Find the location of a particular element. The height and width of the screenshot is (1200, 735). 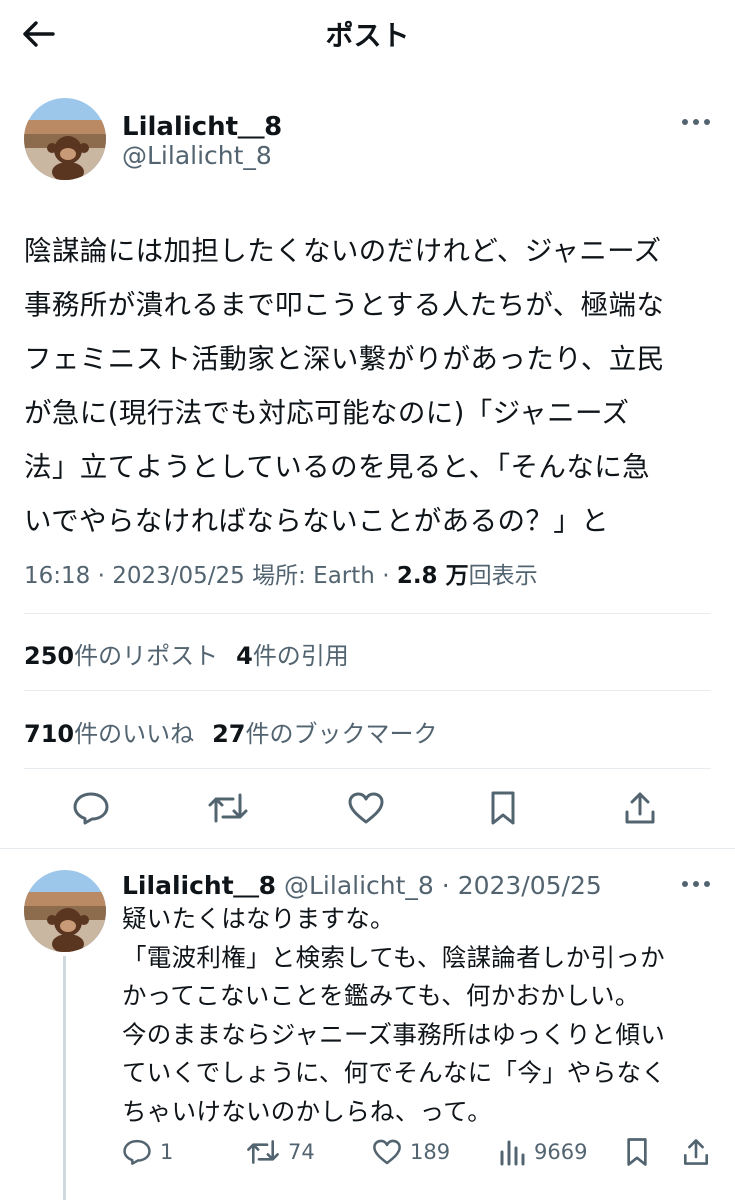

reply-header: Lilalicht＿8 @Lilalicht_8 · 2023/05/25 is located at coordinates (362, 885).